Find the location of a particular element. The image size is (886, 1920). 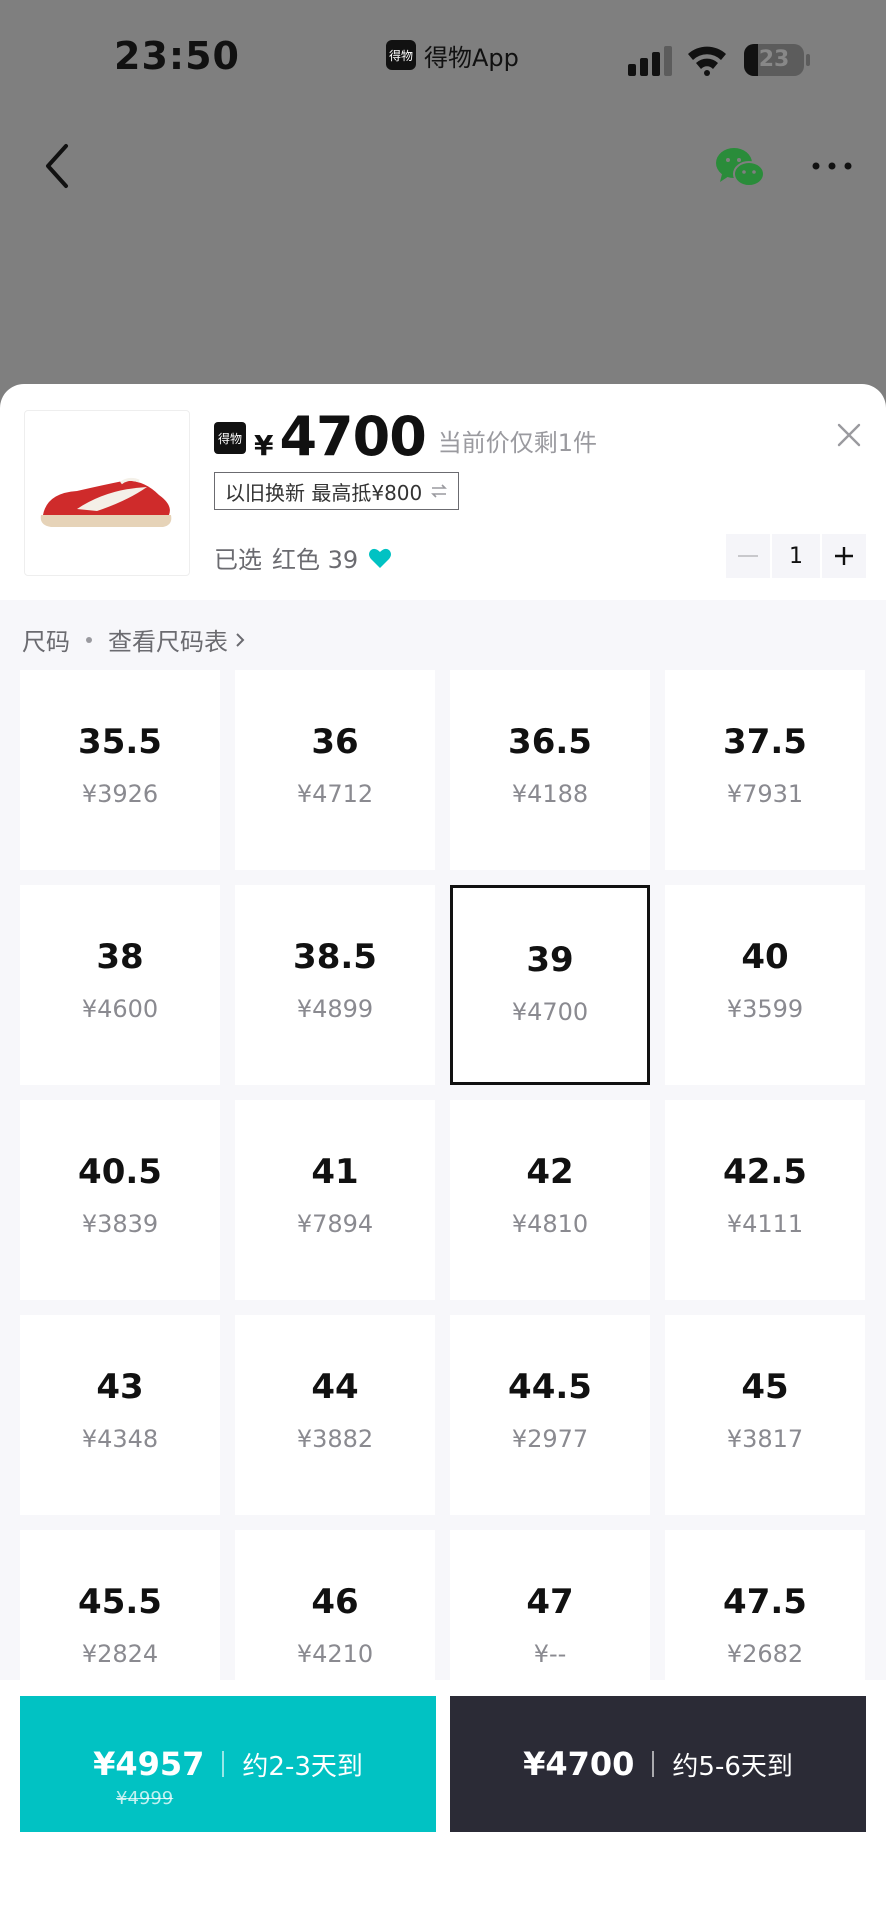

size-value: 39 is located at coordinates (550, 960).